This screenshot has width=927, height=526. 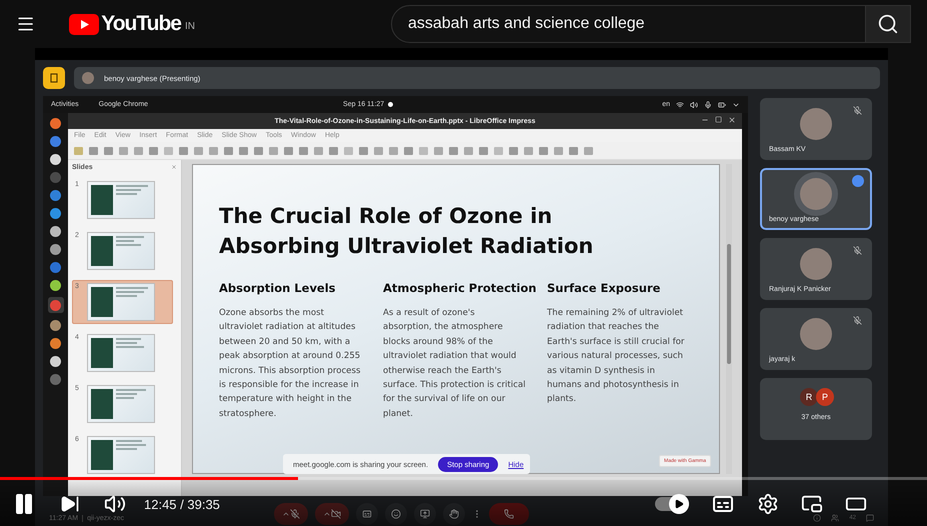 What do you see at coordinates (290, 364) in the screenshot?
I see `column-text: Ozone absorbs the most ultraviolet radiation at altitudes between 20 and 50 km, with a peak absorption at around 0.255 microns. This absorption process is responsible for the increase in temperature with height in the stratosphere.` at bounding box center [290, 364].